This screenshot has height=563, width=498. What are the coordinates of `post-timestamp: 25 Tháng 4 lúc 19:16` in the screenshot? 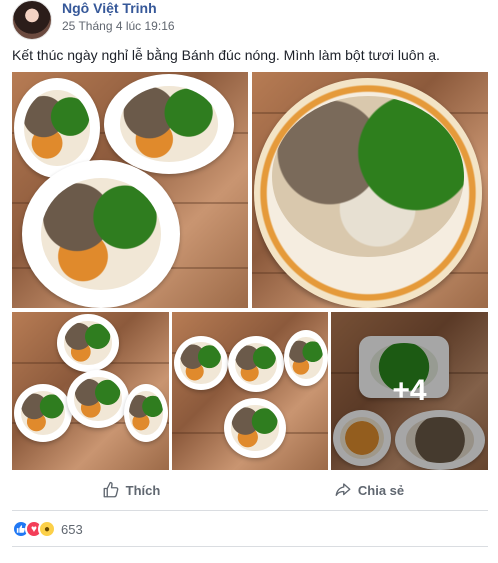 It's located at (118, 26).